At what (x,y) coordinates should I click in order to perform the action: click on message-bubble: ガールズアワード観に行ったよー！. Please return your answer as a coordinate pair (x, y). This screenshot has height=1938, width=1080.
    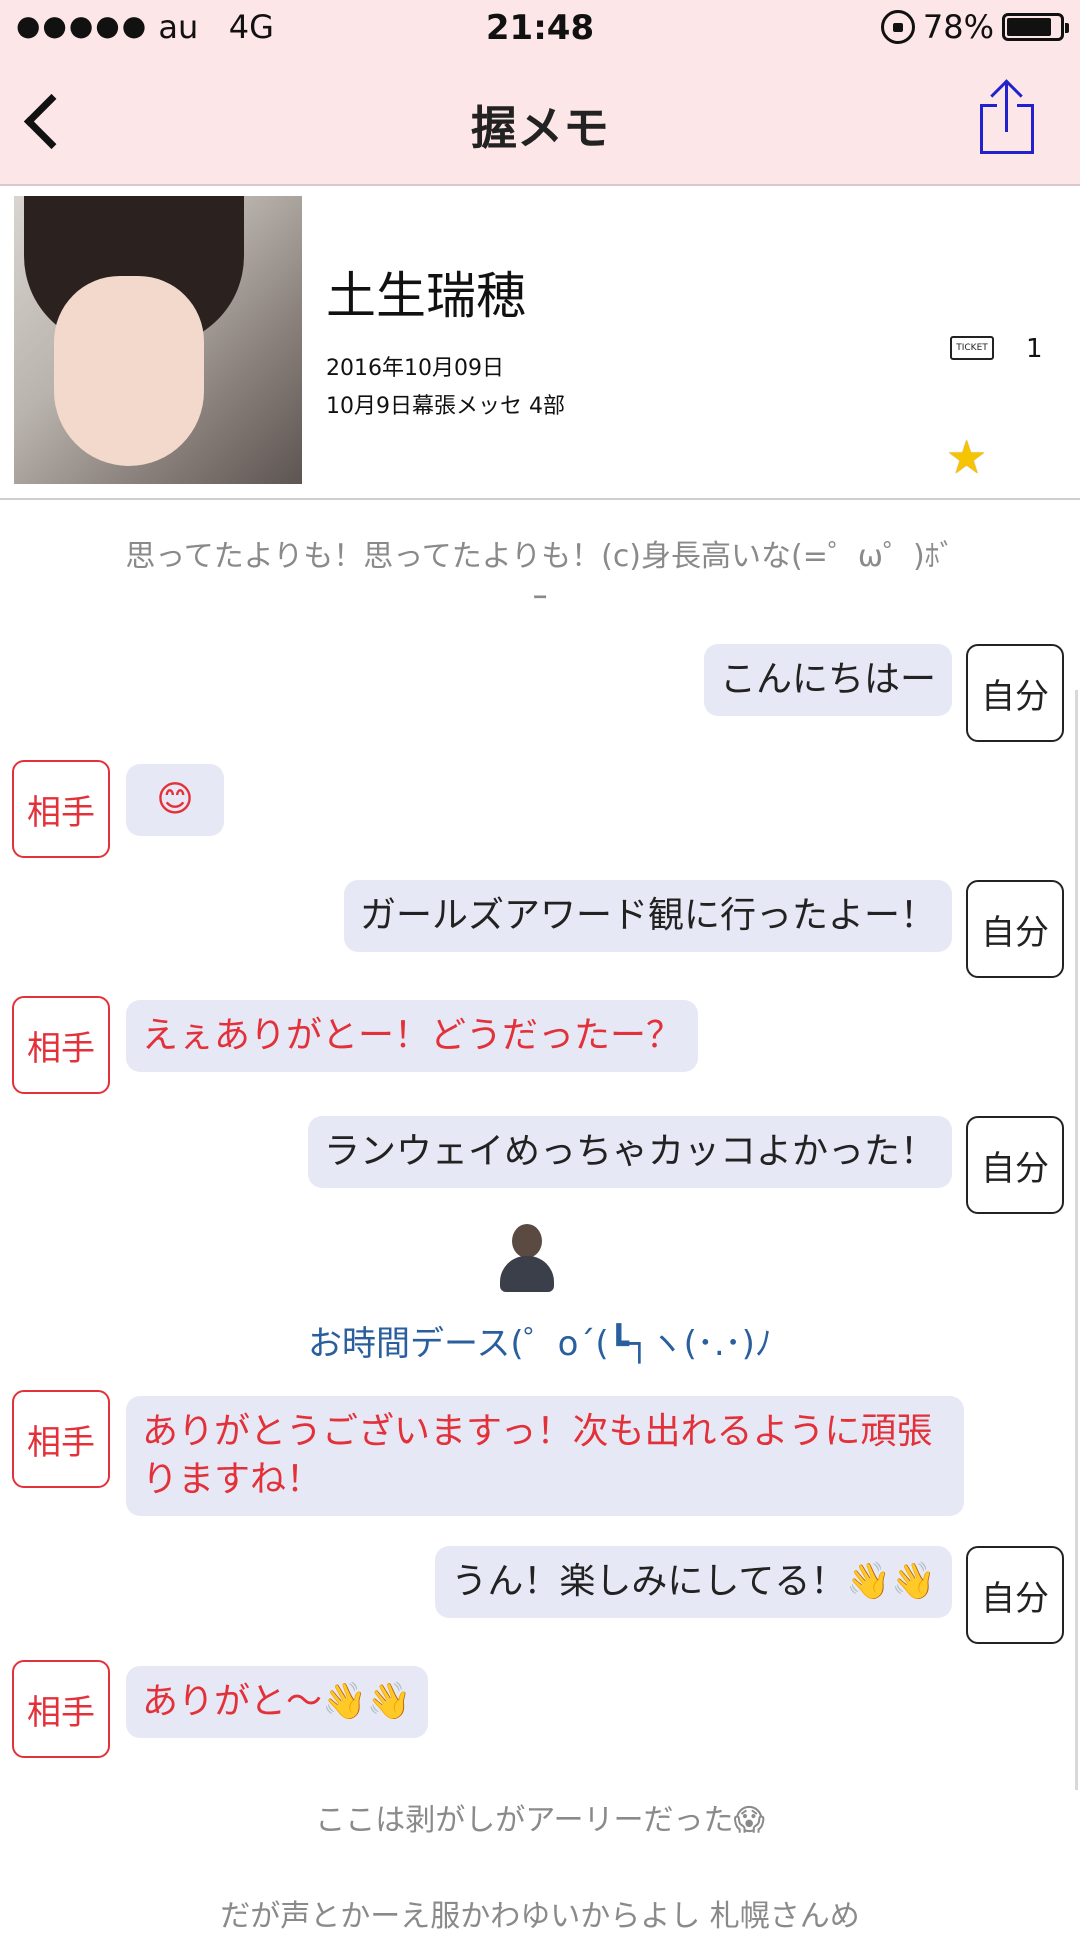
    Looking at the image, I should click on (647, 916).